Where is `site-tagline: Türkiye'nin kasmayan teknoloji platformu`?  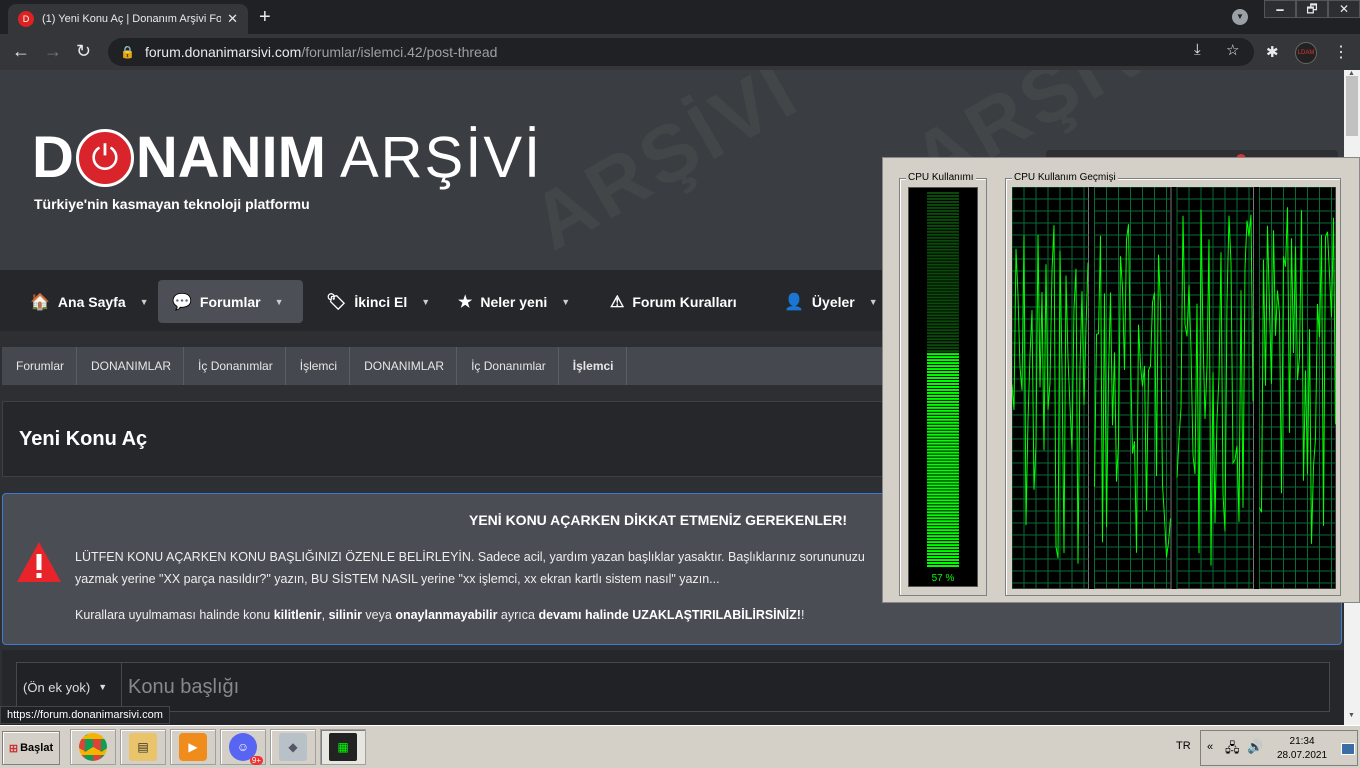
site-tagline: Türkiye'nin kasmayan teknoloji platformu is located at coordinates (172, 204).